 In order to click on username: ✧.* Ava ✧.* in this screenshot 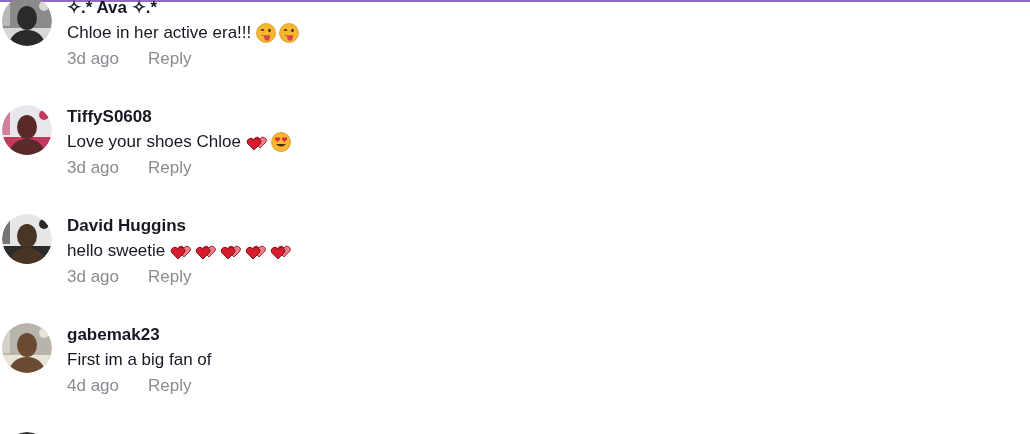, I will do `click(183, 10)`.